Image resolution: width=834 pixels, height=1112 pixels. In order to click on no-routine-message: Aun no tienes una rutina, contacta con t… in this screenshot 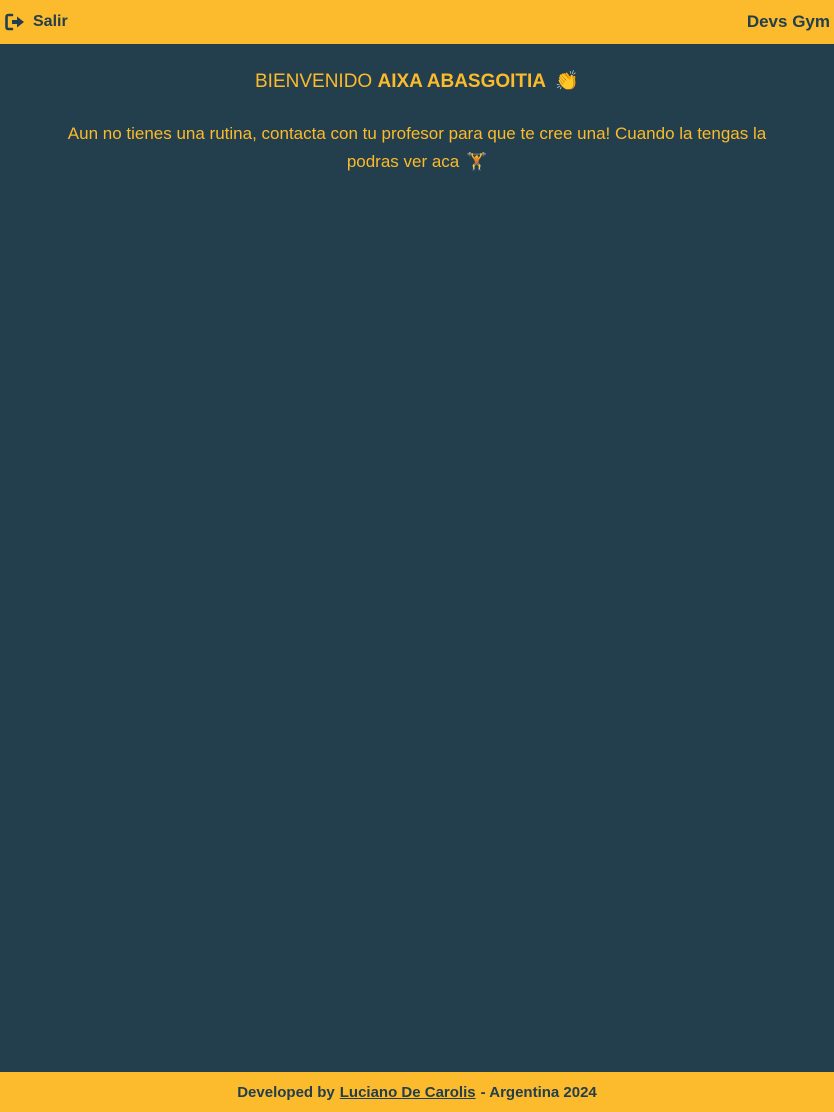, I will do `click(417, 148)`.